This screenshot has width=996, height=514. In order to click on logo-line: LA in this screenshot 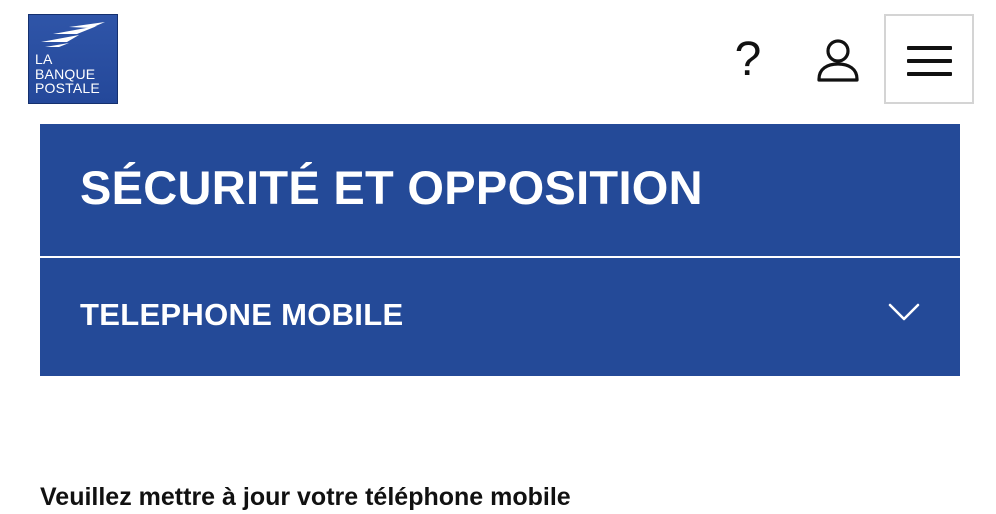, I will do `click(44, 59)`.